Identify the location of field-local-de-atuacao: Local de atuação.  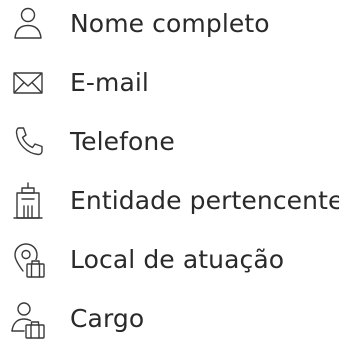
(169, 260).